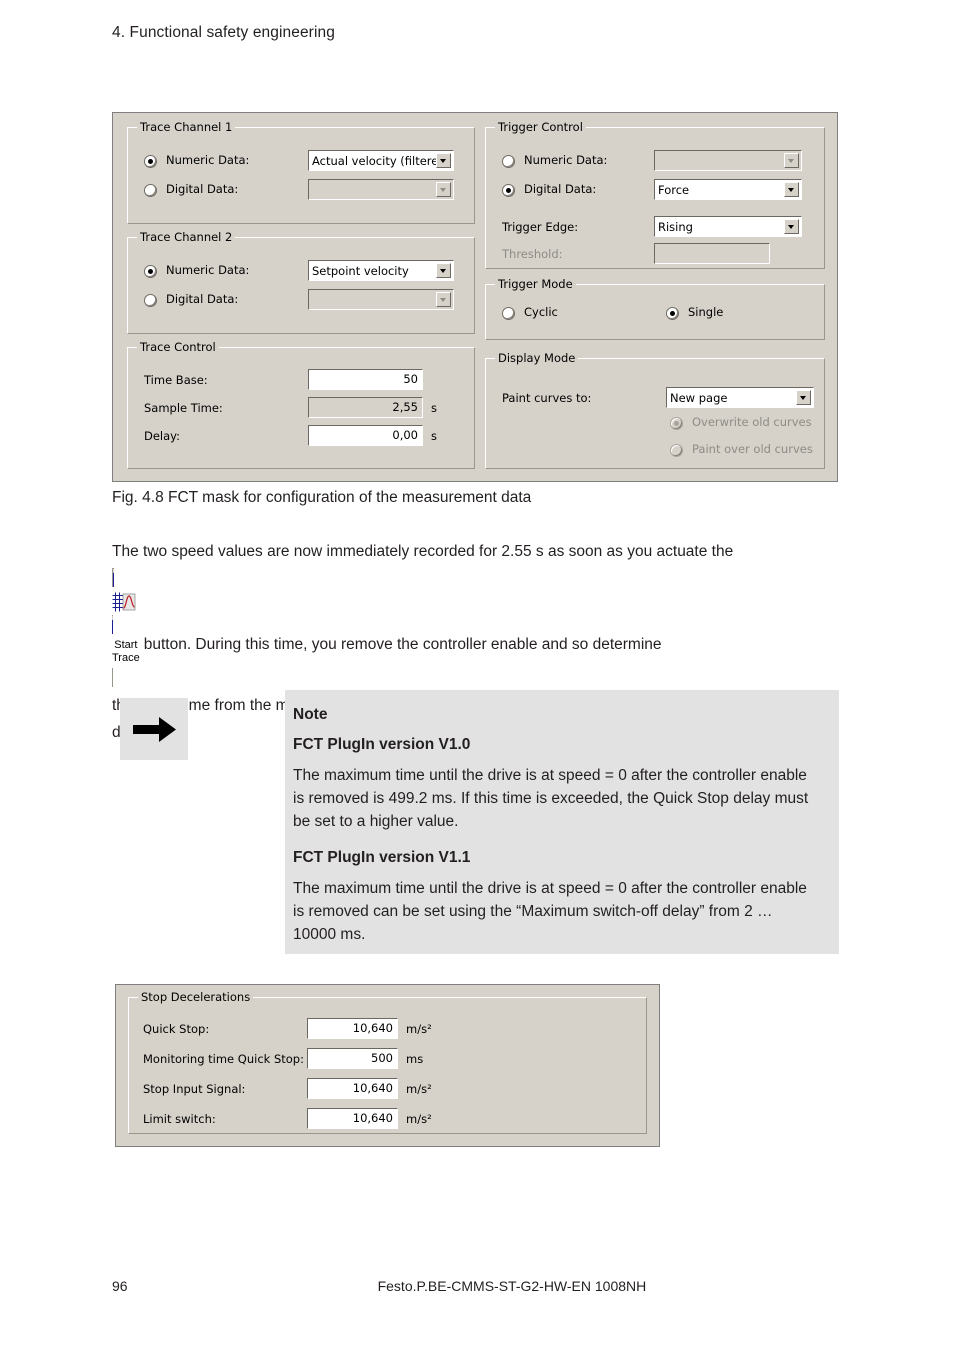  What do you see at coordinates (126, 603) in the screenshot?
I see `chart-grid-curve-icon` at bounding box center [126, 603].